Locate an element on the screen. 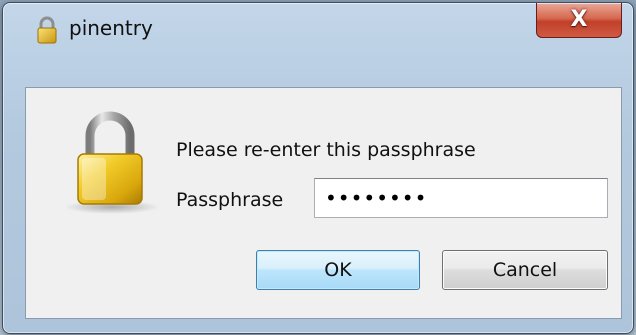 The height and width of the screenshot is (335, 636). title-bar: pinentry X is located at coordinates (318, 27).